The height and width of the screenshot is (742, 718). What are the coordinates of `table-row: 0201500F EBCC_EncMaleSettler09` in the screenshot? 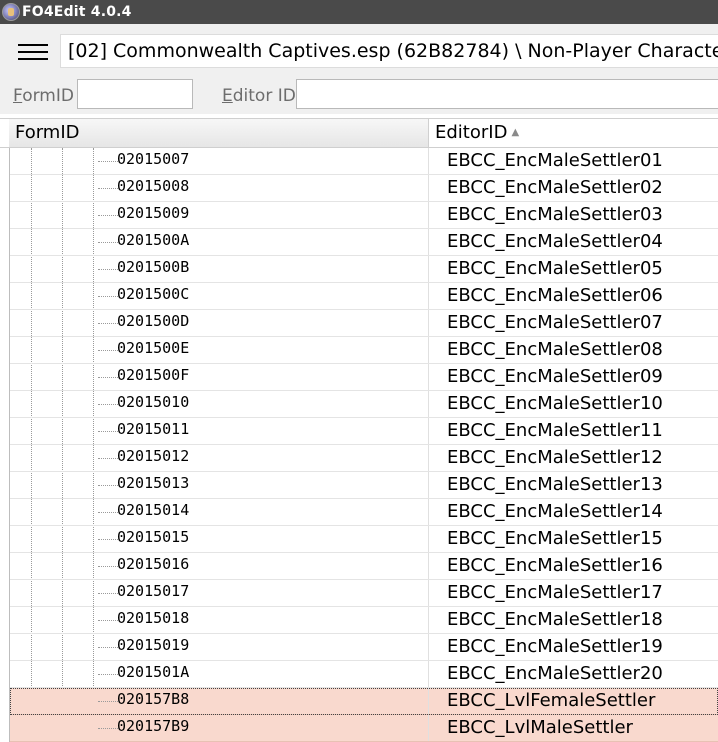 It's located at (364, 377).